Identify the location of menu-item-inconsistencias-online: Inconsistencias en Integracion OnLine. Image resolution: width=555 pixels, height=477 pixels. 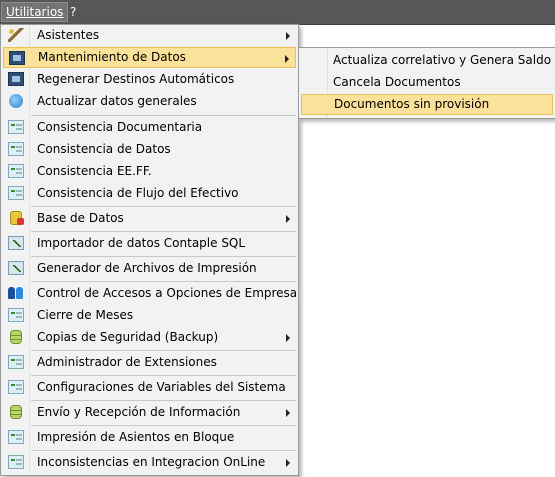
(149, 462).